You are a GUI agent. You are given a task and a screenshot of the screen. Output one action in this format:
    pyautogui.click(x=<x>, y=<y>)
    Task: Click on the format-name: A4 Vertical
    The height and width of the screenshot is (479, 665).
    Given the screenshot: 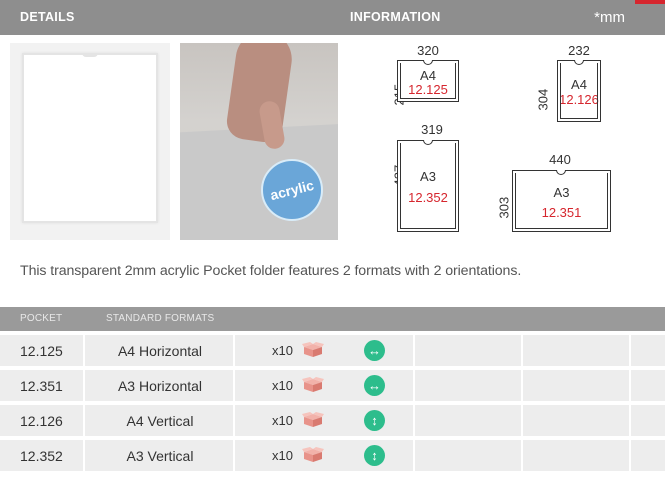 What is the action you would take?
    pyautogui.click(x=160, y=421)
    